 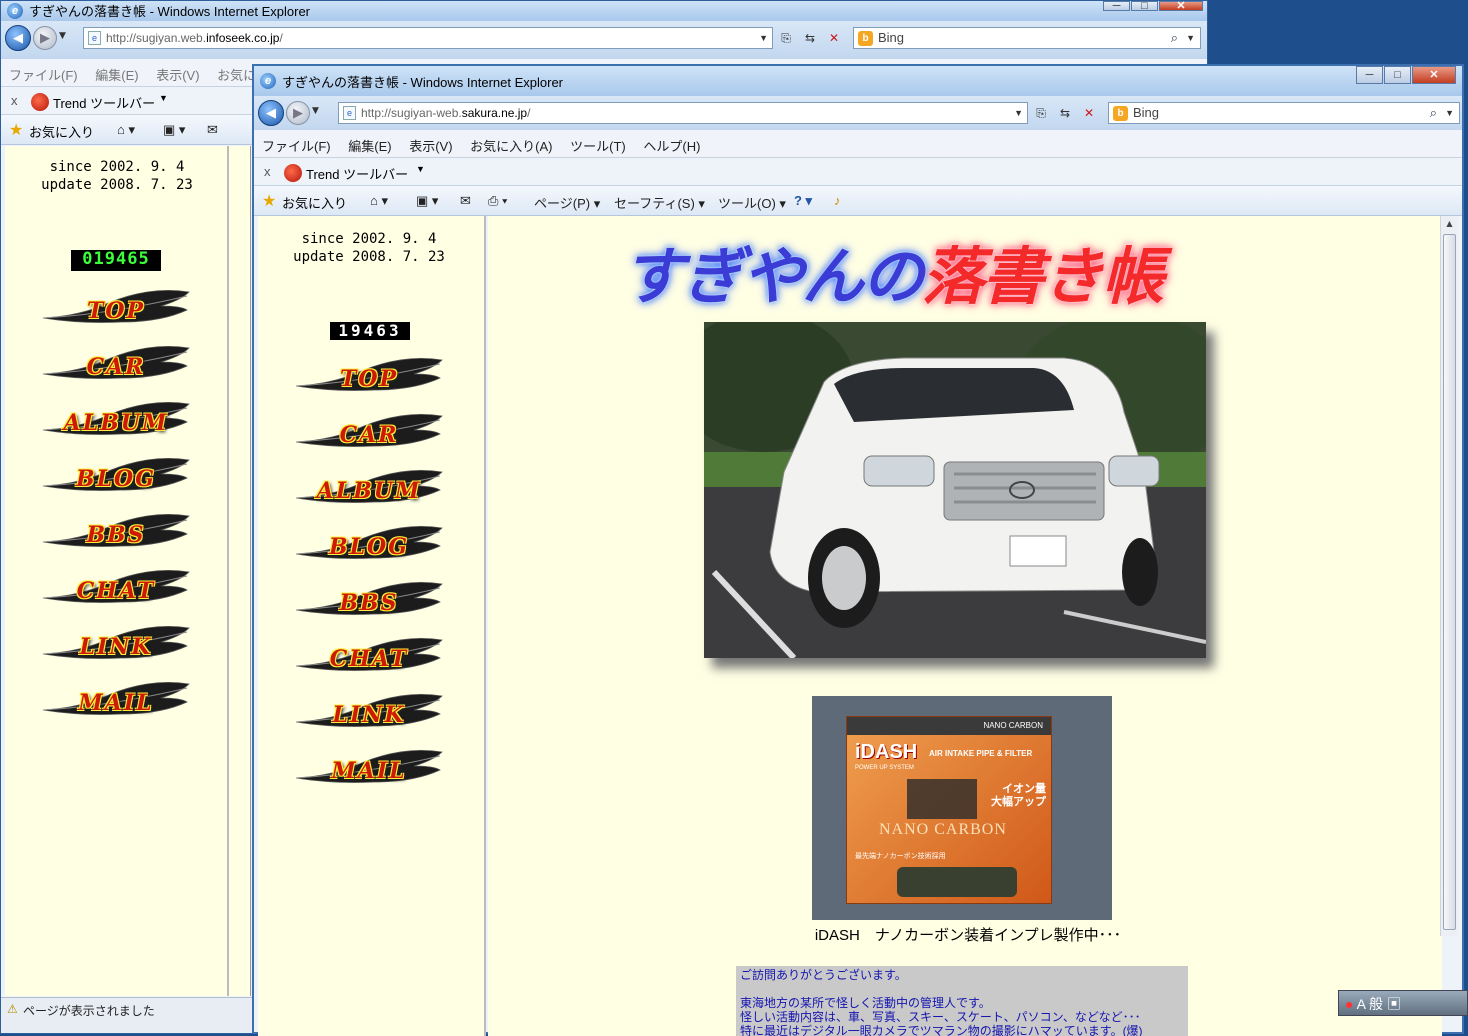 I want to click on tray-icon: ▣, so click(x=1394, y=1004).